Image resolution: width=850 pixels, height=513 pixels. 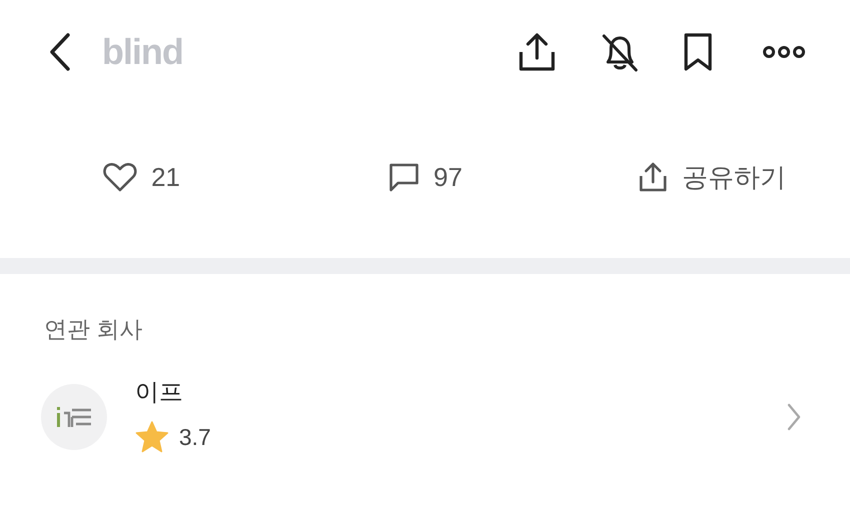 I want to click on share-button: 공유하기, so click(x=712, y=177).